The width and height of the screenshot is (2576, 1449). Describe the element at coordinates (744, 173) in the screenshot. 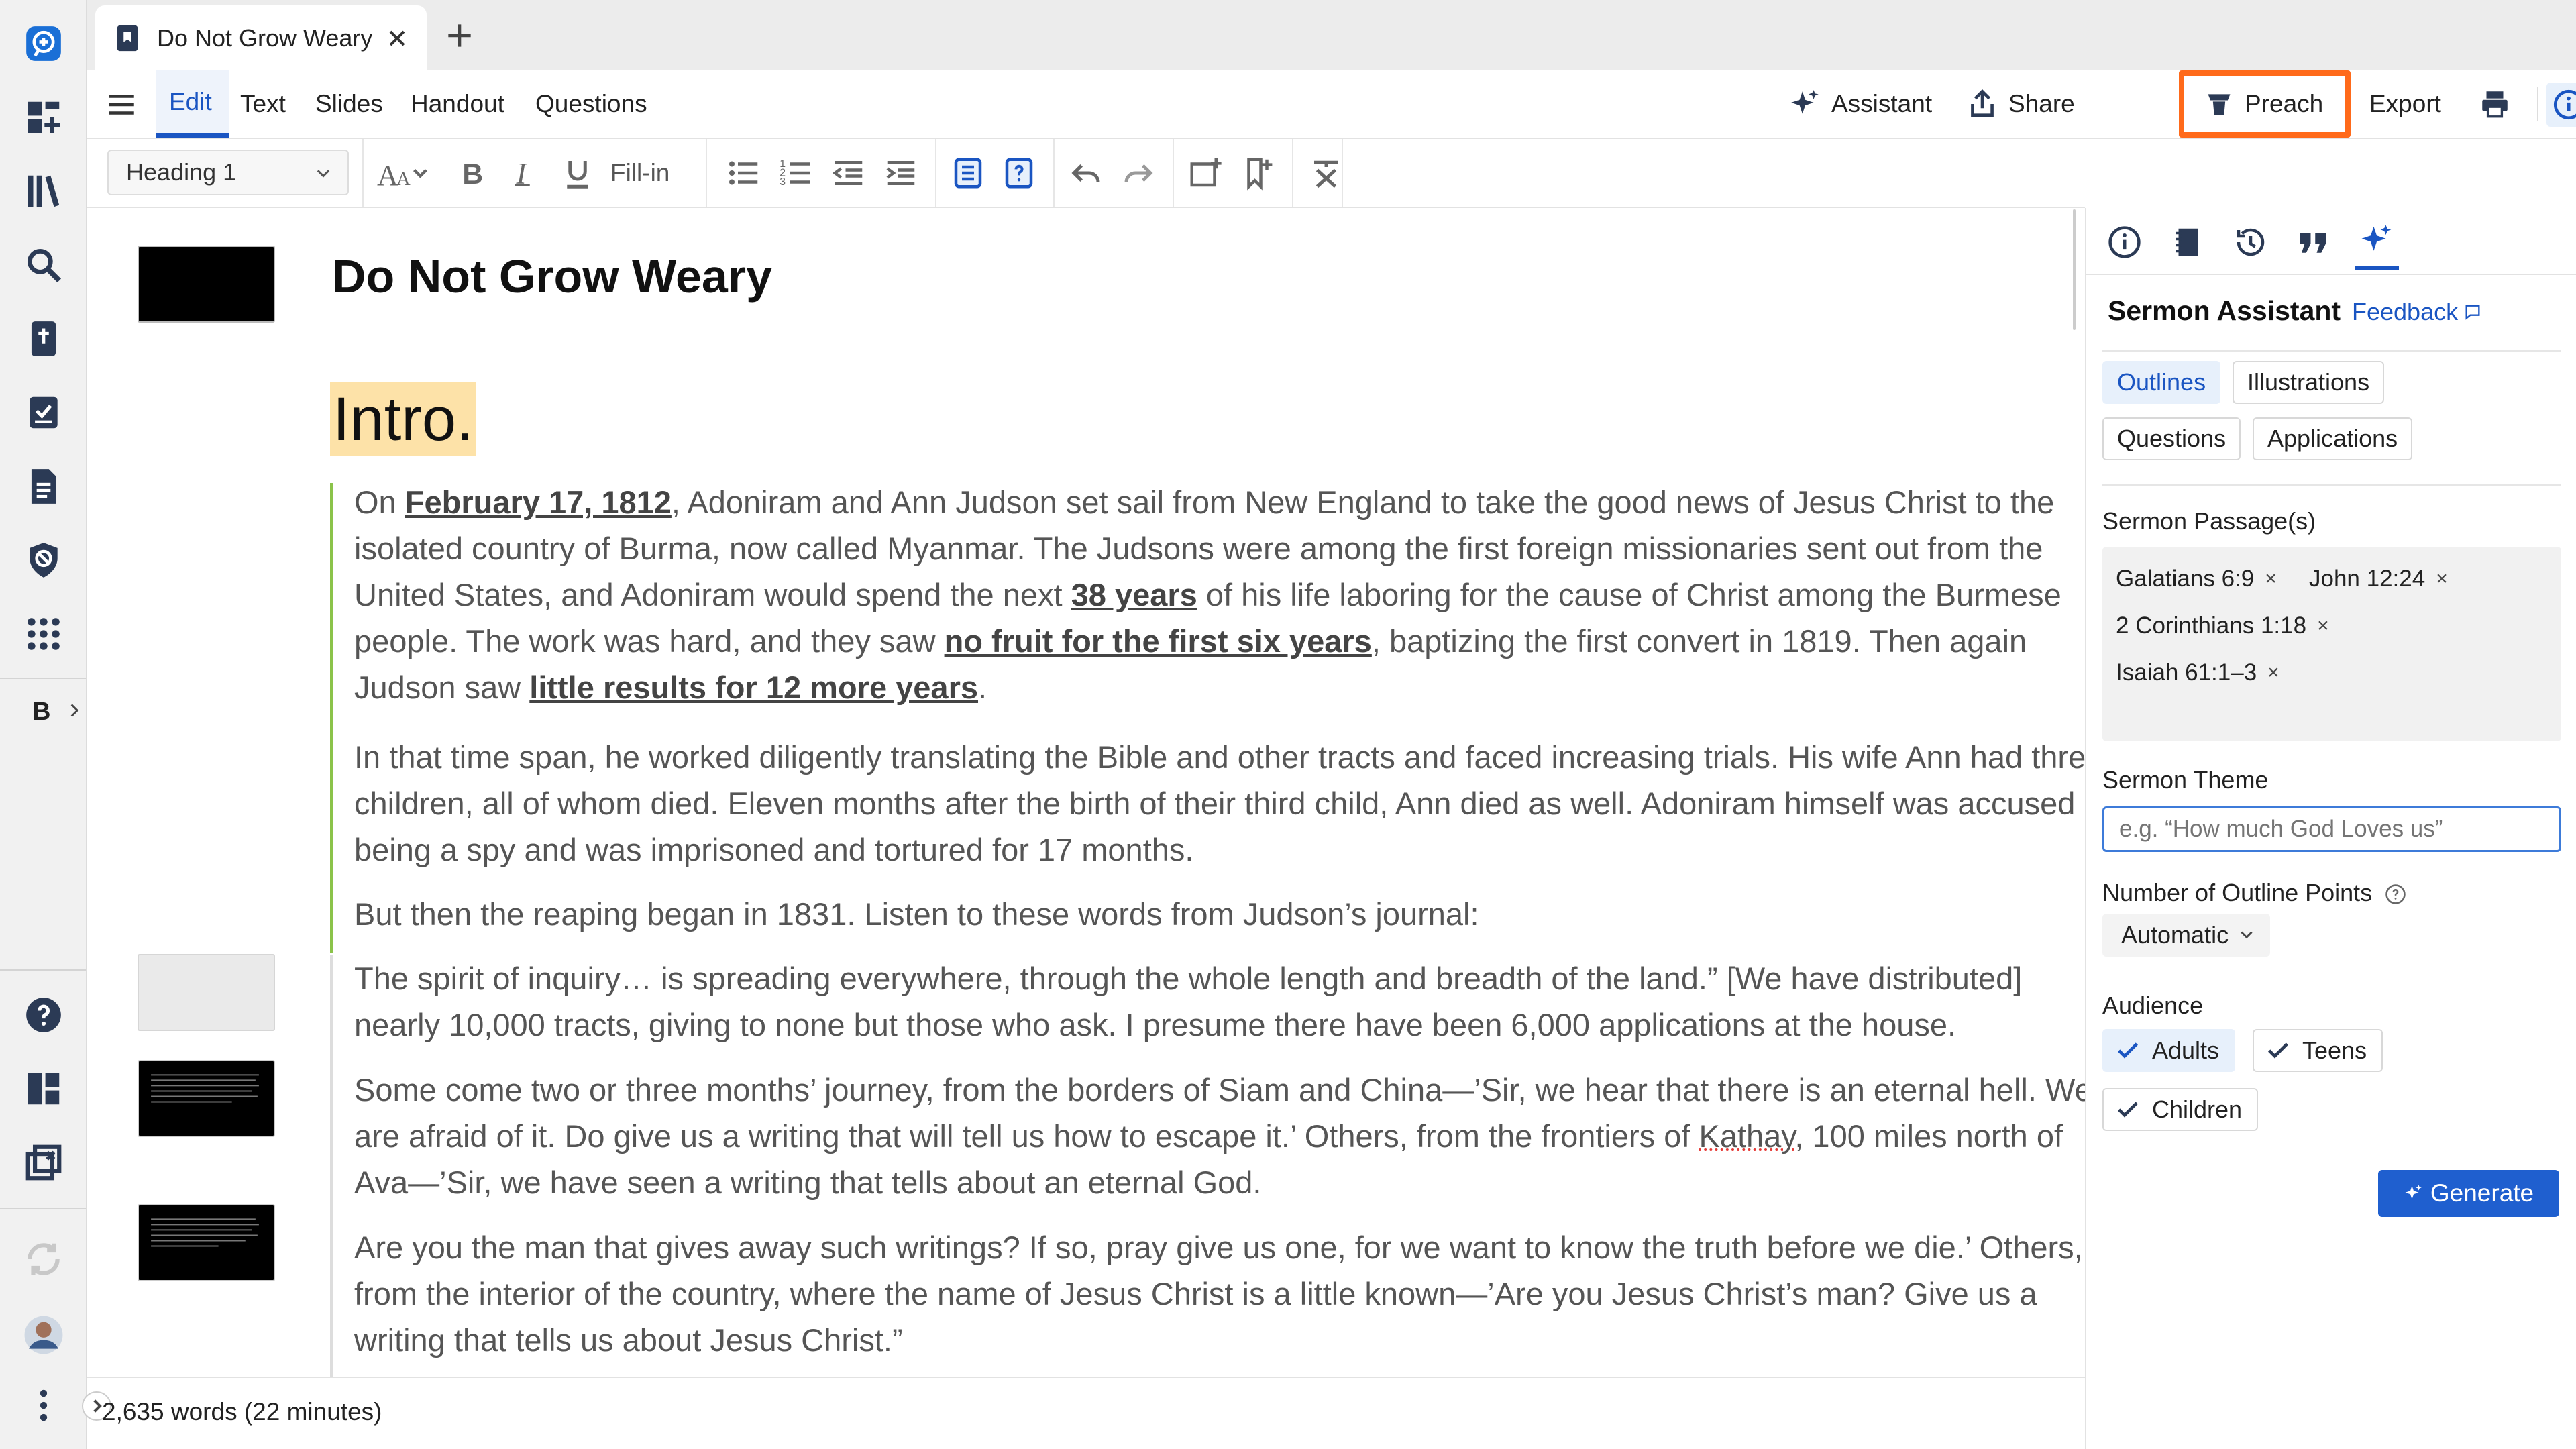

I see `bulleted-list-icon` at that location.